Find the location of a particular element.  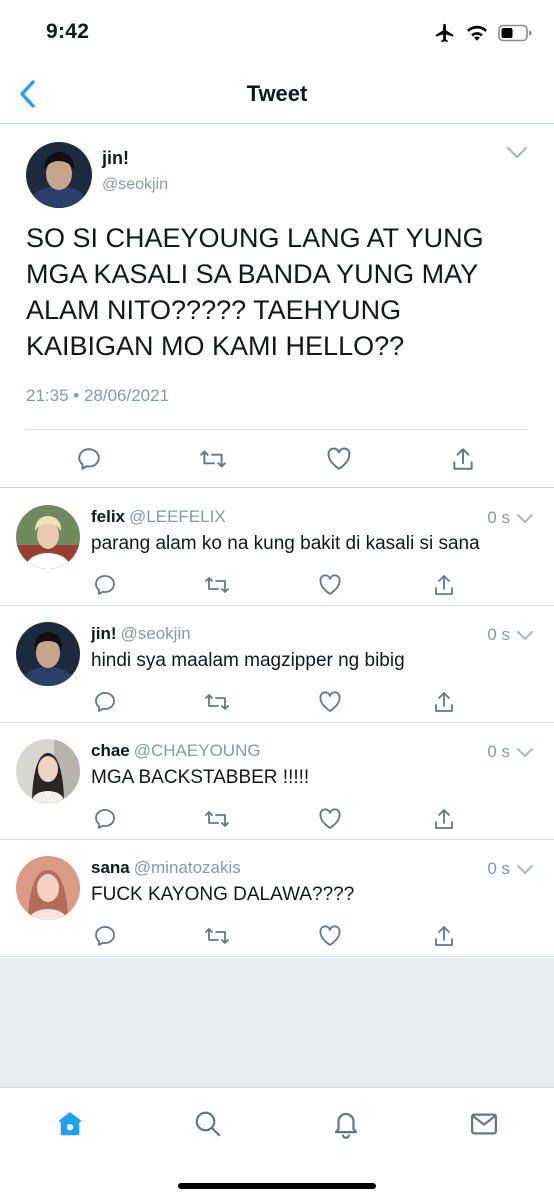

tab-search is located at coordinates (208, 1124).